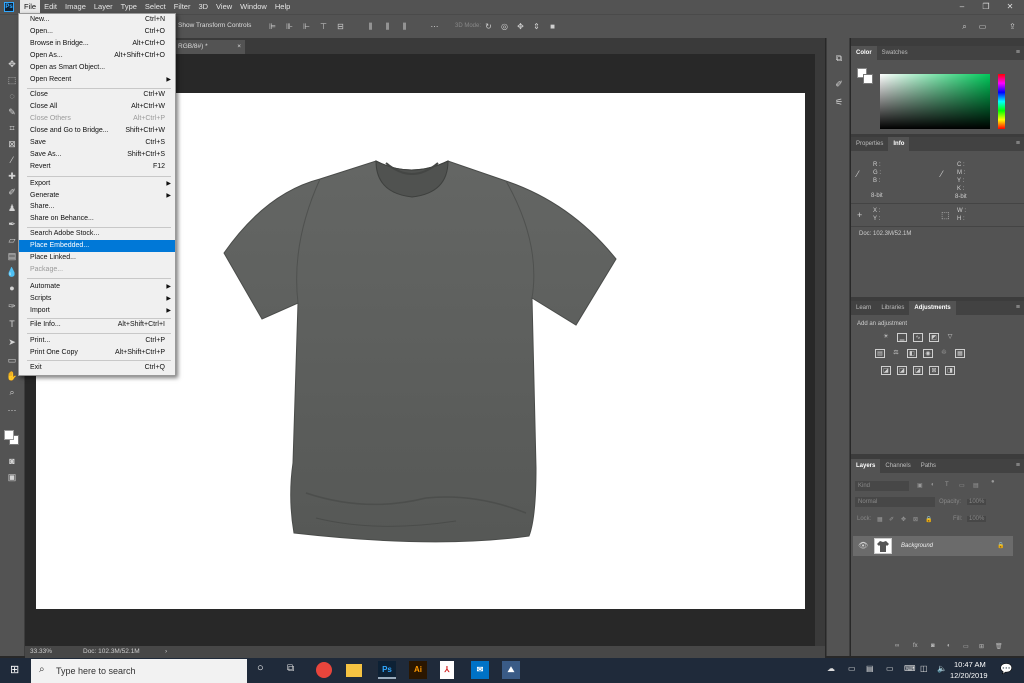 This screenshot has height=683, width=1024. I want to click on photos-icon: ⛰, so click(511, 670).